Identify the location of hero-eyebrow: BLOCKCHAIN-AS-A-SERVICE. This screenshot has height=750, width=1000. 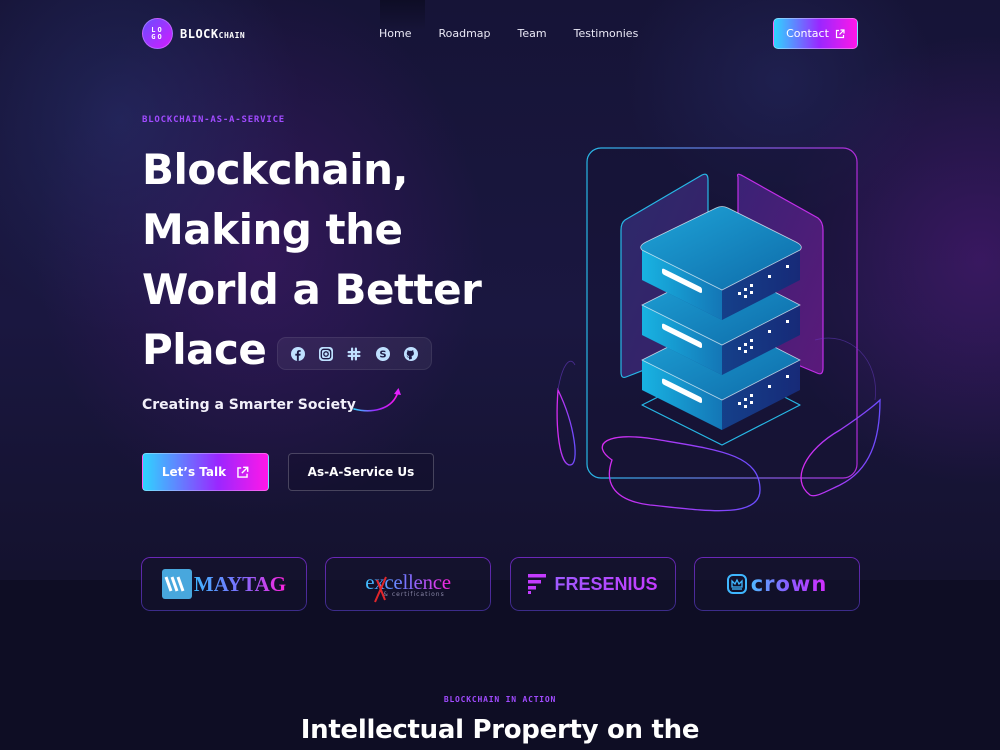
(214, 120).